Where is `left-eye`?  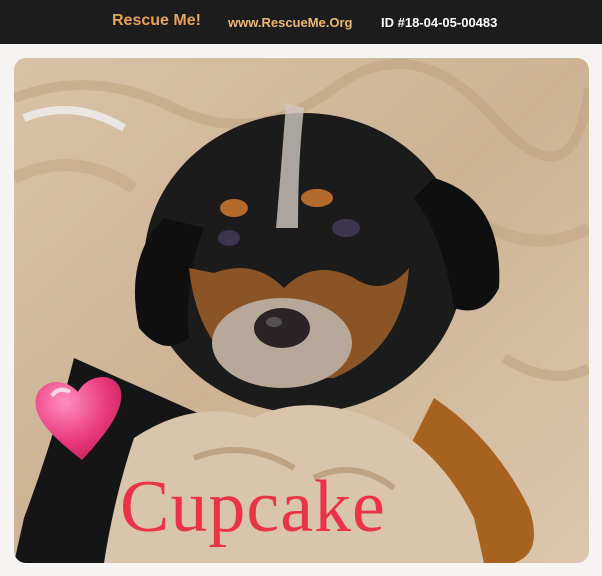 left-eye is located at coordinates (229, 238).